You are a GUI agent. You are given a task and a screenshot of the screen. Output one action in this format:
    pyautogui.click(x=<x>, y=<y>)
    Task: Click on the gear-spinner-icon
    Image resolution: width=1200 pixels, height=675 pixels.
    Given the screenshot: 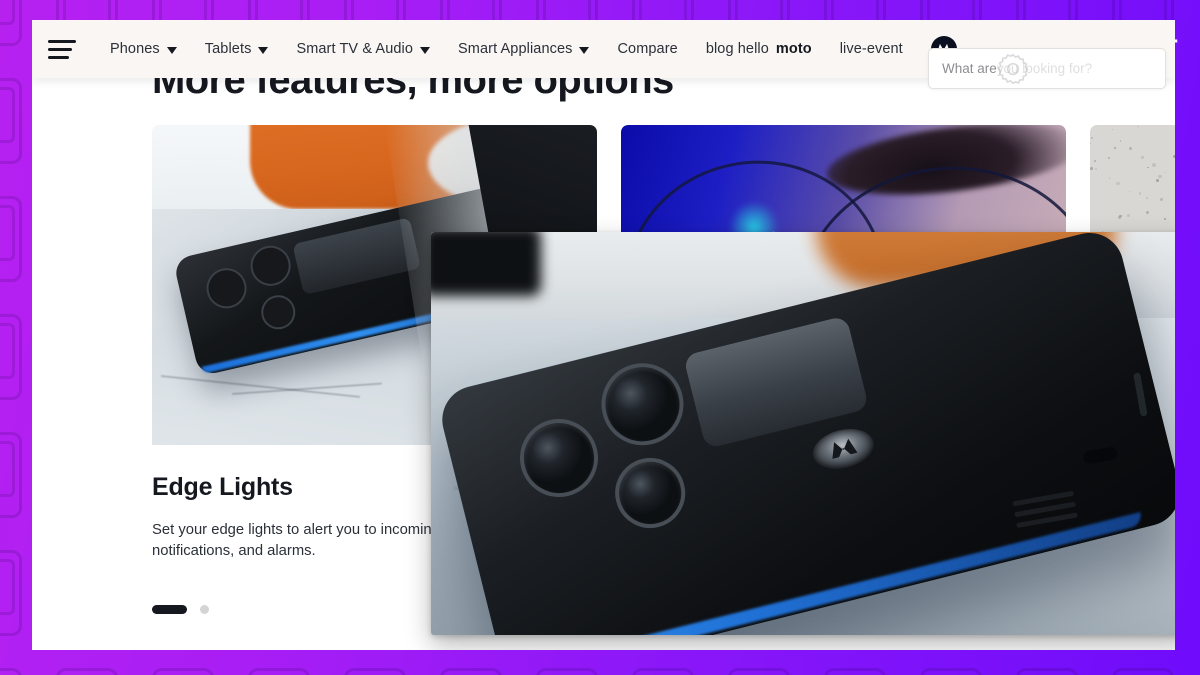 What is the action you would take?
    pyautogui.click(x=1013, y=68)
    